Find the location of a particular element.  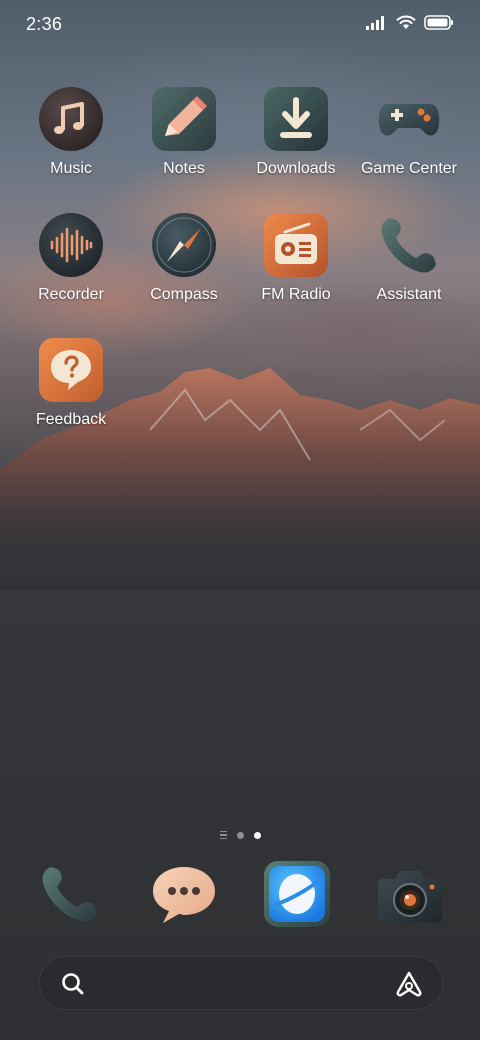

search-input is located at coordinates (248, 984).